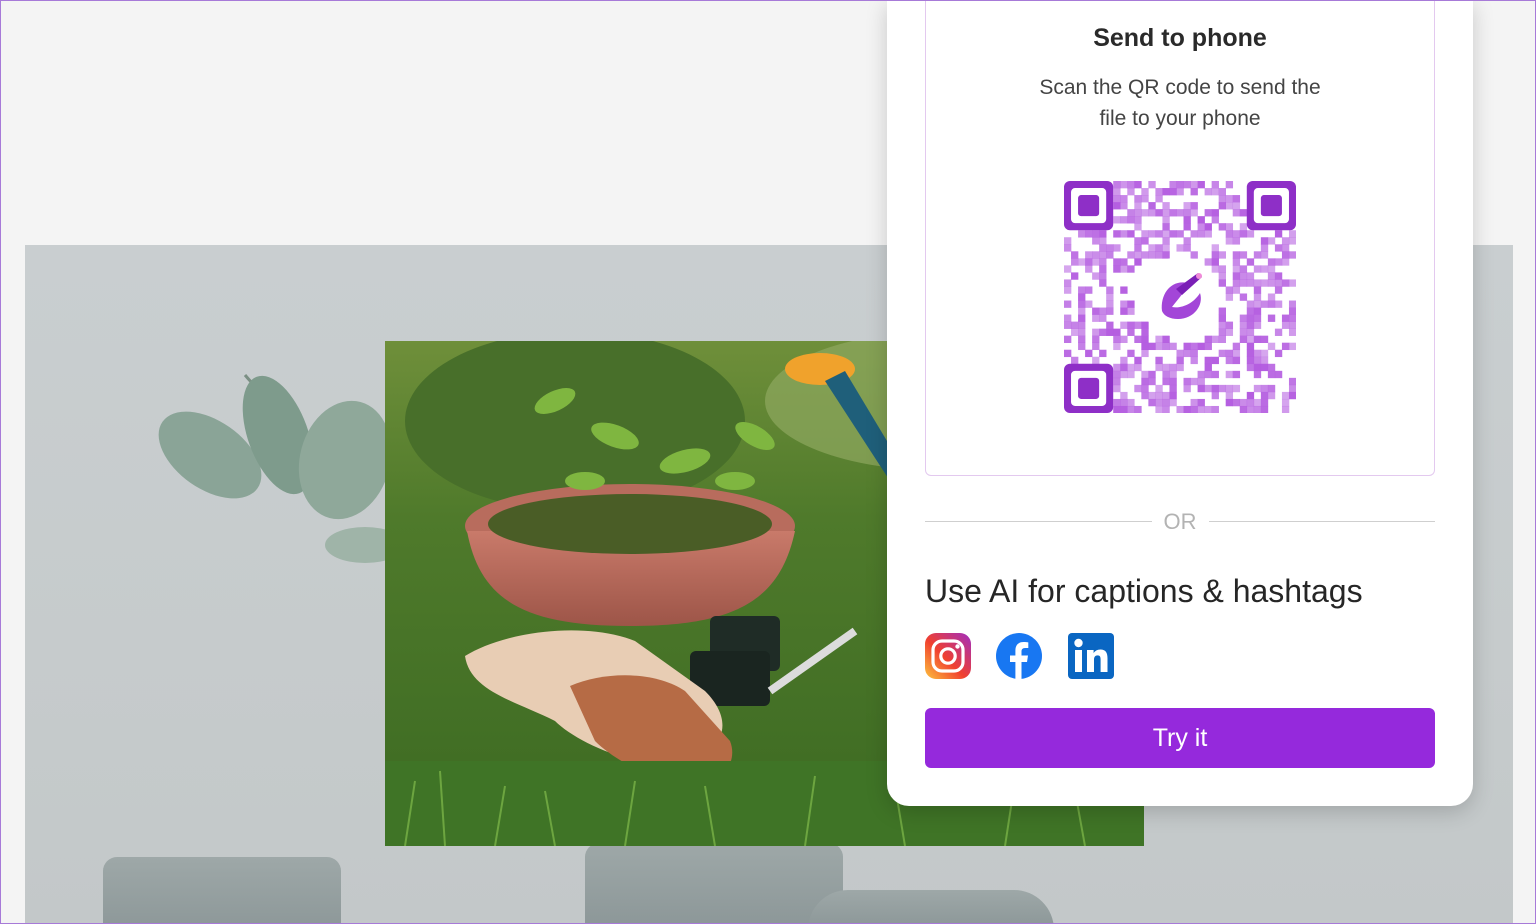 The width and height of the screenshot is (1536, 924). What do you see at coordinates (948, 656) in the screenshot?
I see `instagram-icon` at bounding box center [948, 656].